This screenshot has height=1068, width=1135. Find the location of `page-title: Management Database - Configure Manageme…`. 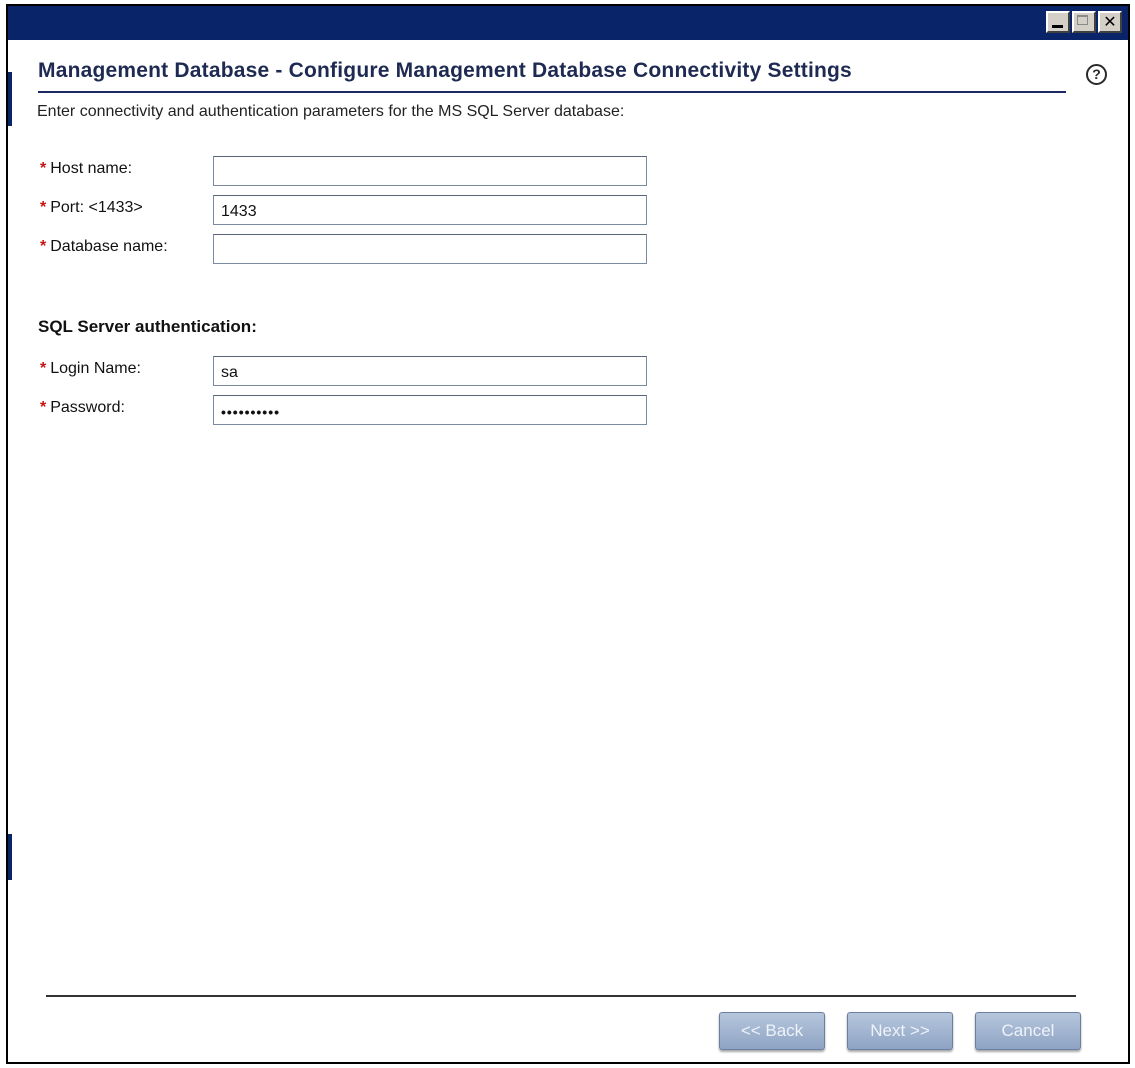

page-title: Management Database - Configure Manageme… is located at coordinates (445, 70).